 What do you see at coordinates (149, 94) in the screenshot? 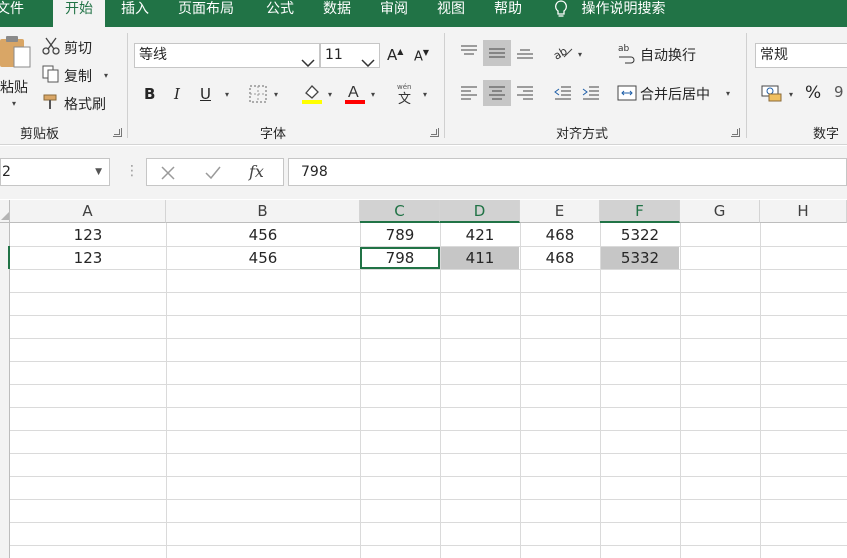
I see `bold-button: B` at bounding box center [149, 94].